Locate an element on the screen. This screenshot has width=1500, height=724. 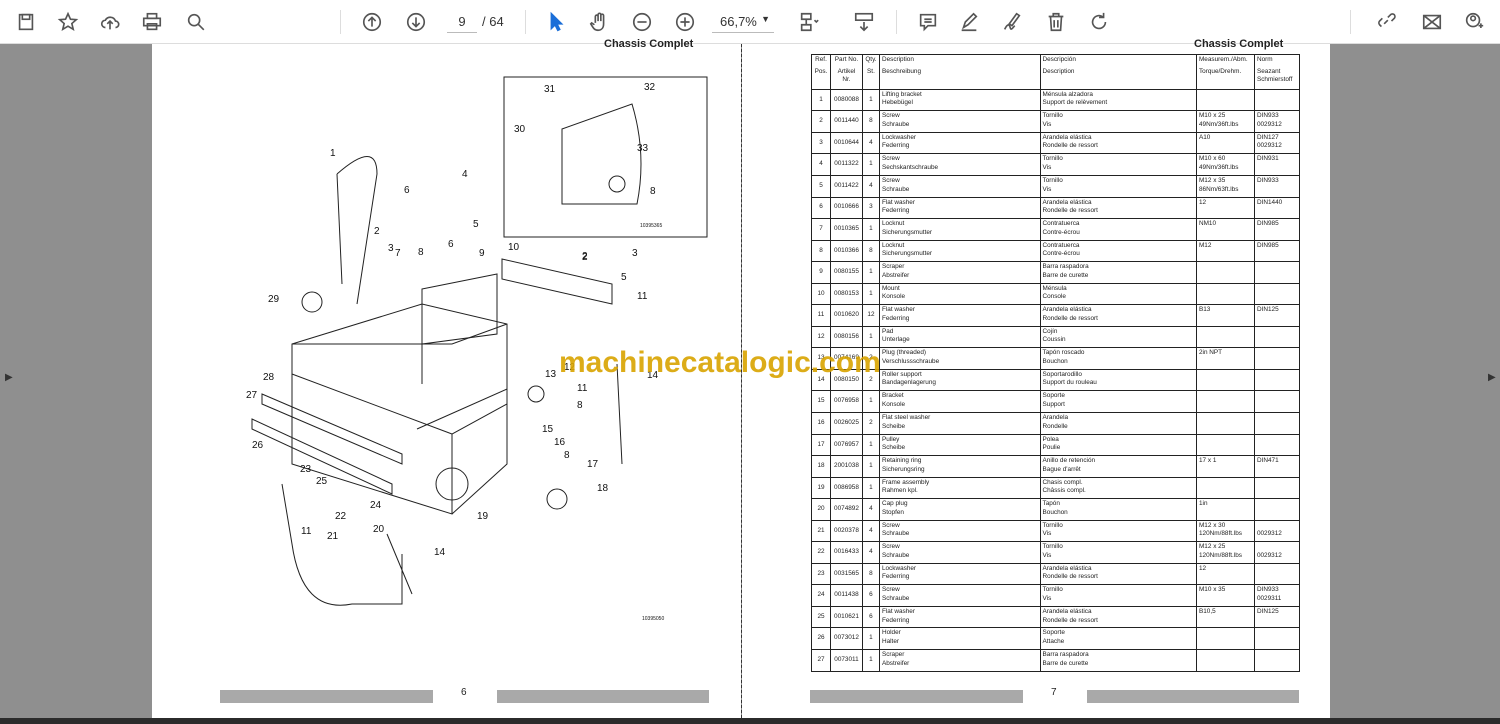
cell-text: 0031565 is located at coordinates (846, 573).